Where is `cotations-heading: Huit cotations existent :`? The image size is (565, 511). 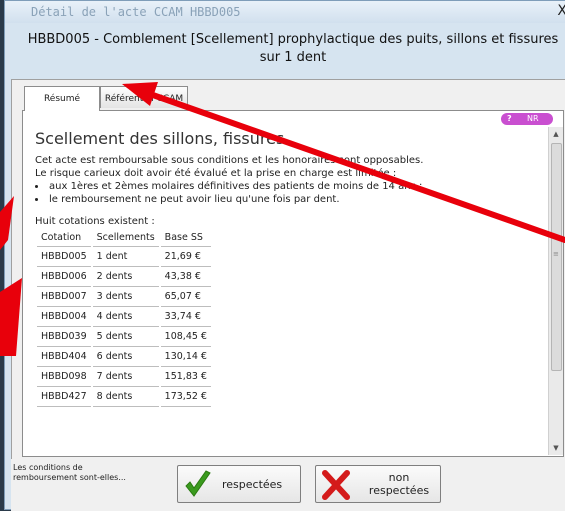
cotations-heading: Huit cotations existent : is located at coordinates (95, 221).